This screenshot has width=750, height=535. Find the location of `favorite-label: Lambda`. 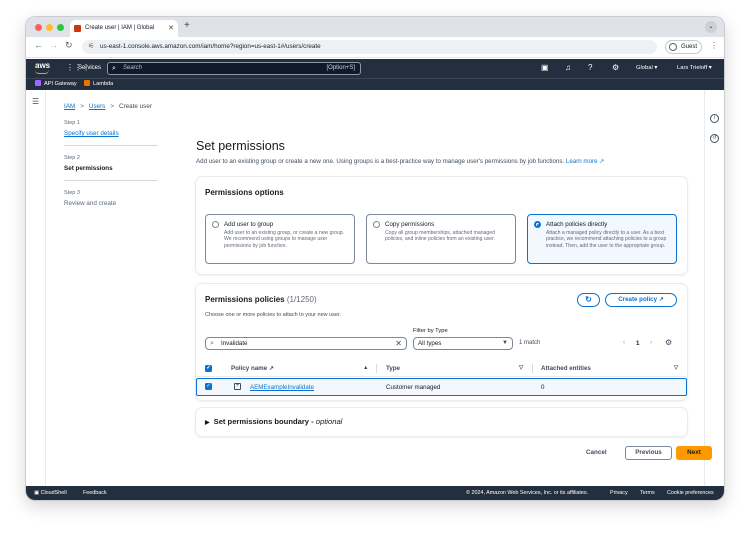

favorite-label: Lambda is located at coordinates (103, 84).